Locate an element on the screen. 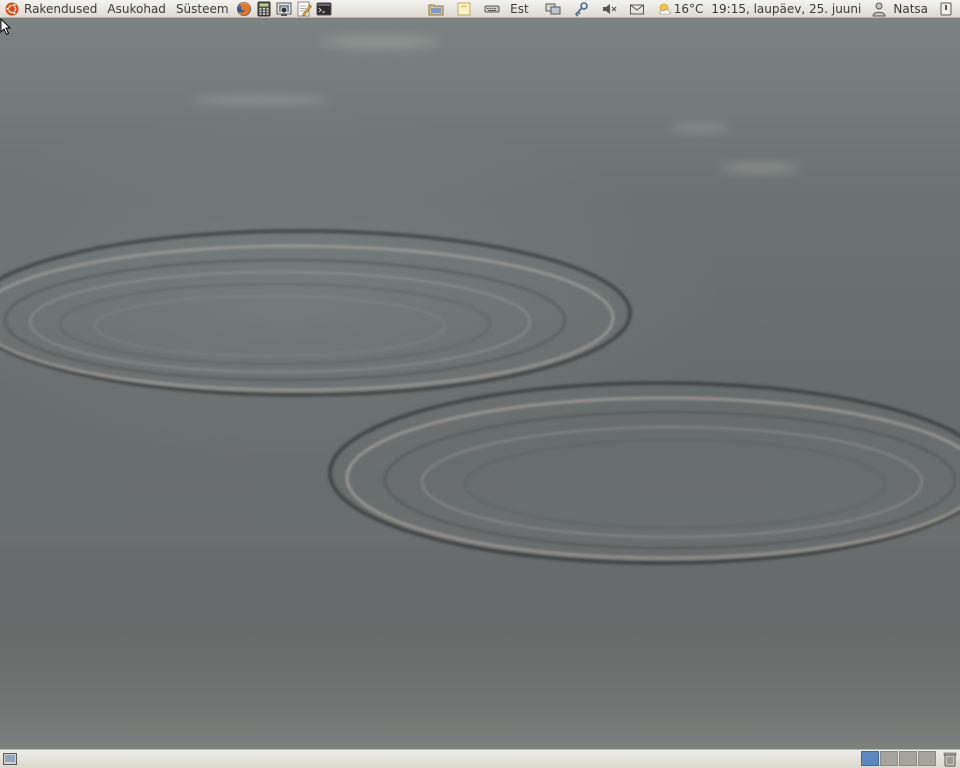 This screenshot has height=768, width=960. calculator-launcher is located at coordinates (264, 9).